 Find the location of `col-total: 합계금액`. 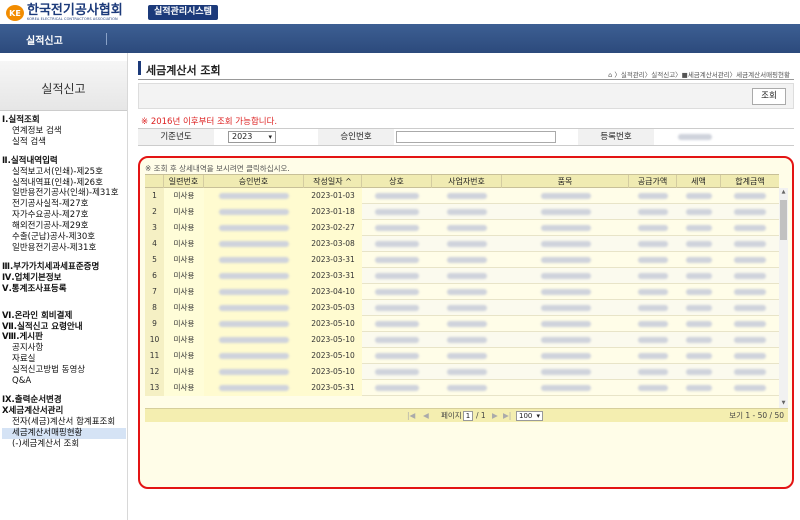

col-total: 합계금액 is located at coordinates (750, 181).